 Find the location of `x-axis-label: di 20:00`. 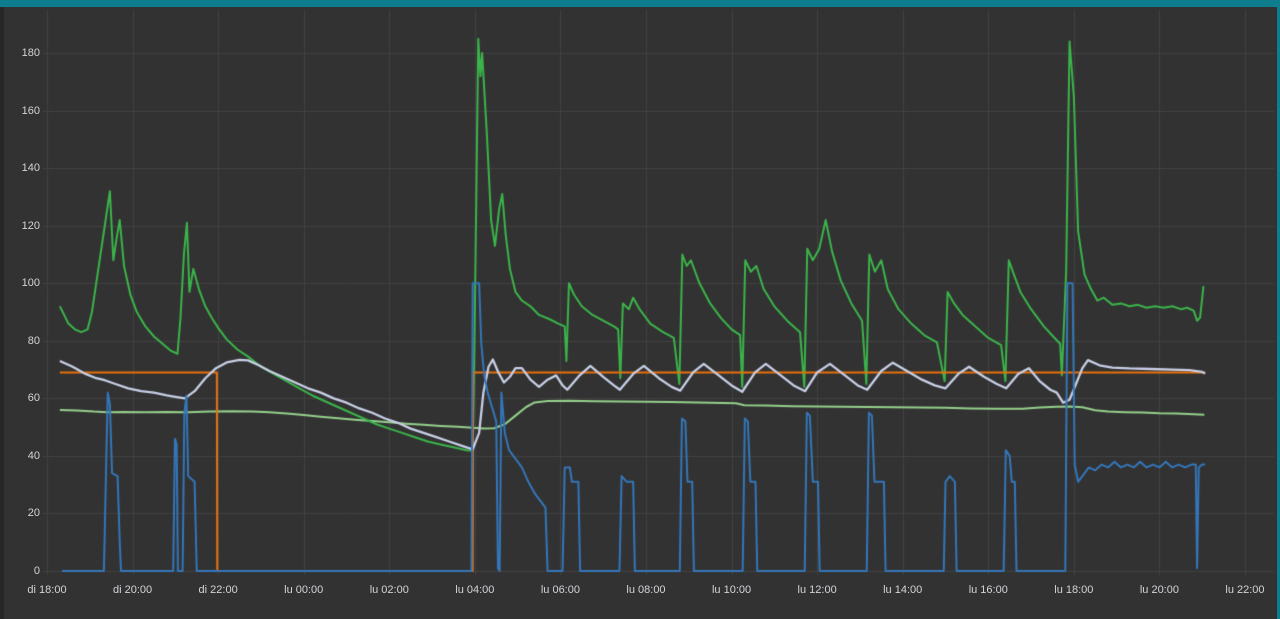

x-axis-label: di 20:00 is located at coordinates (132, 590).